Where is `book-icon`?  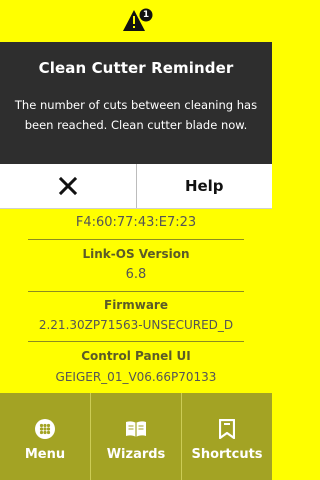 book-icon is located at coordinates (136, 429).